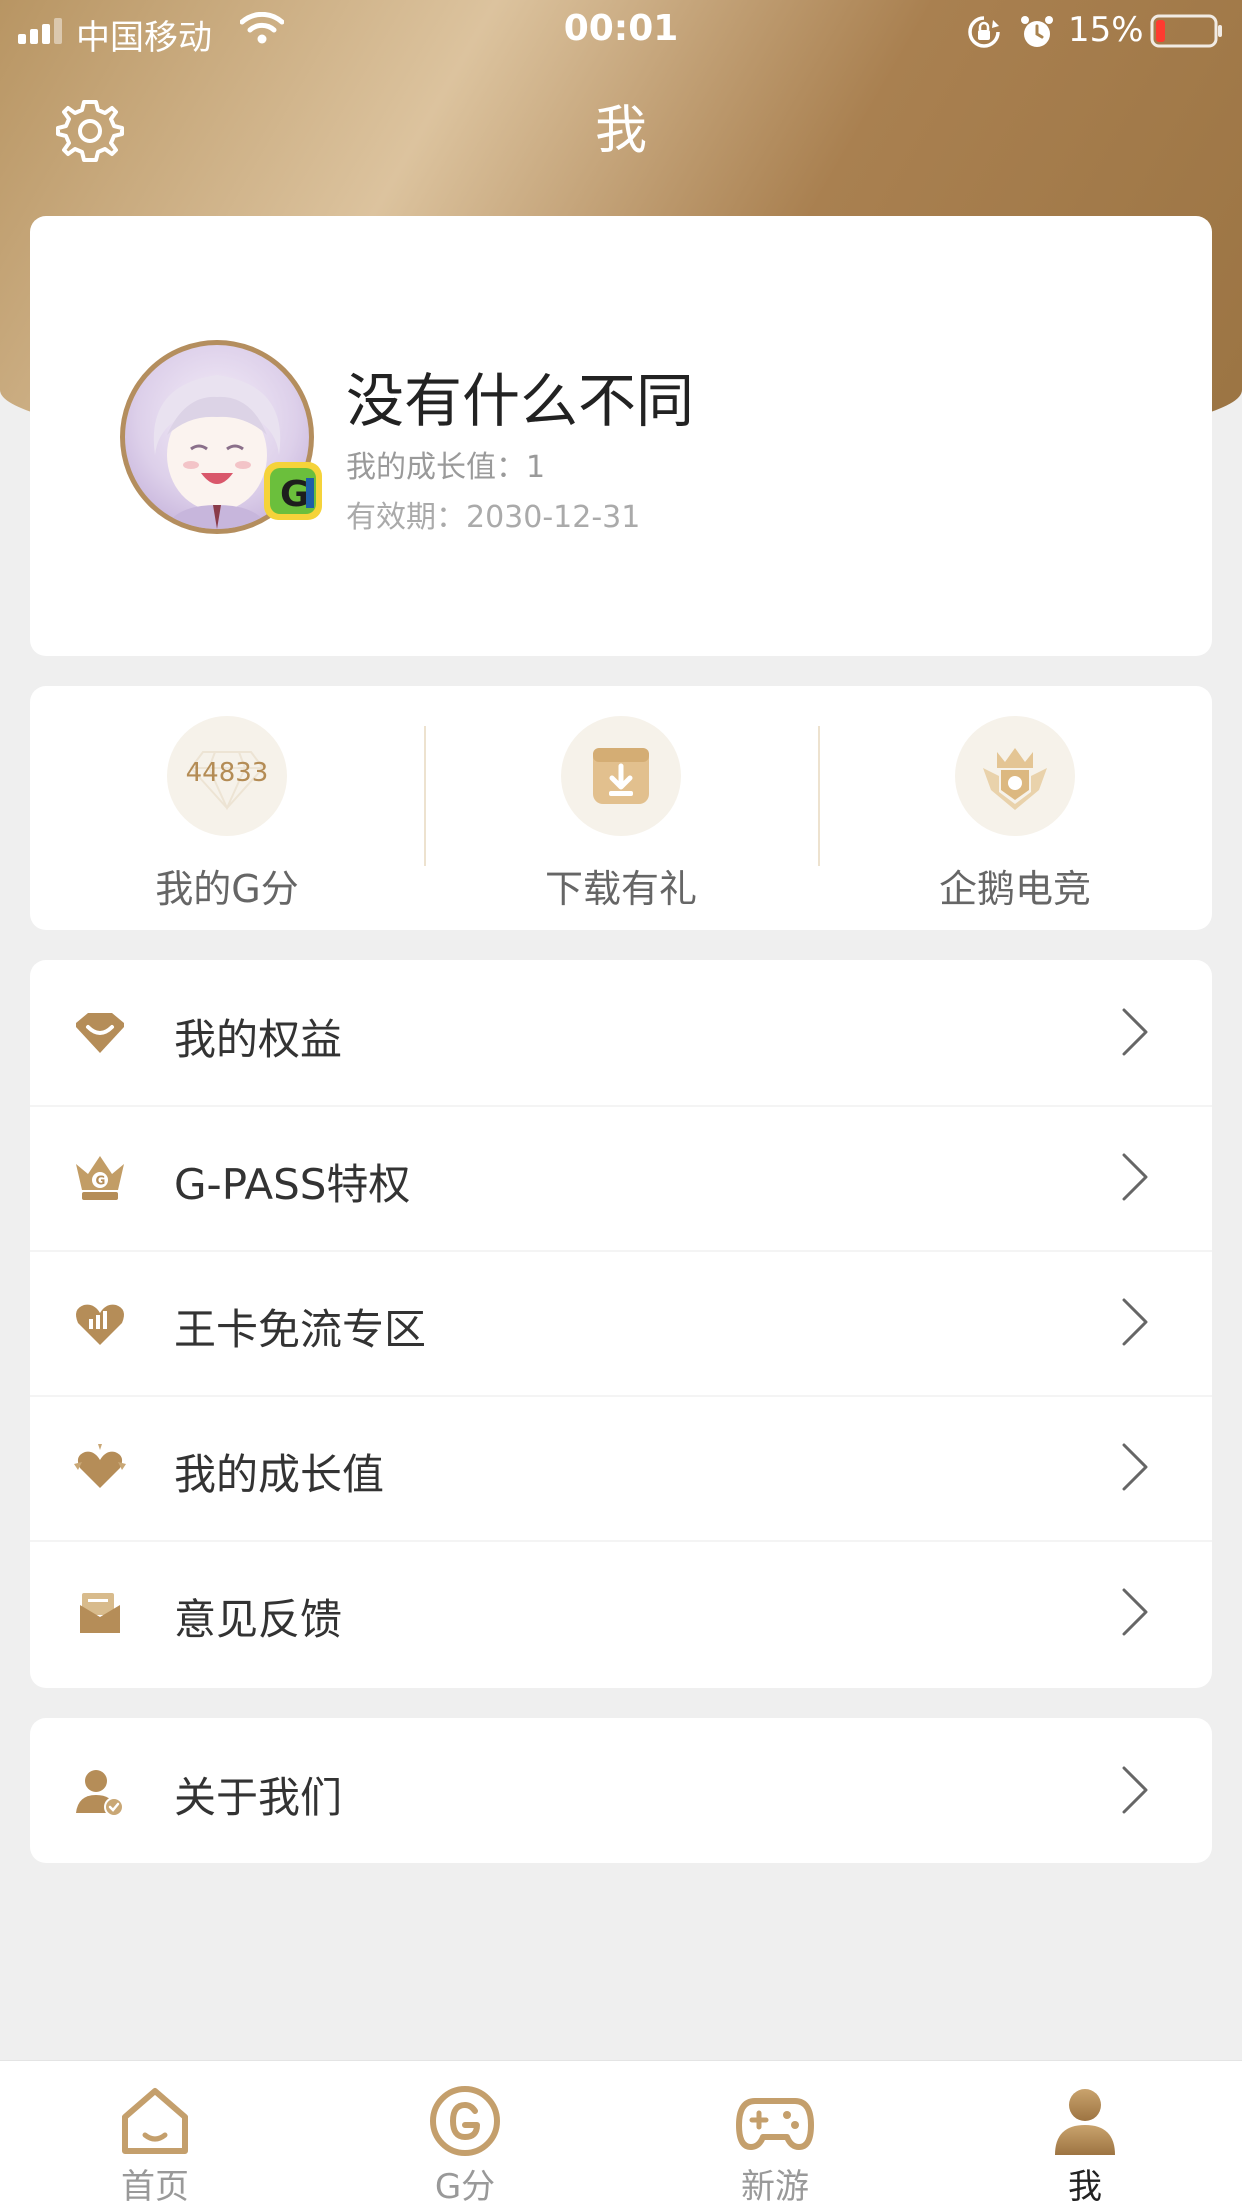  I want to click on tab-label: 新游, so click(775, 2187).